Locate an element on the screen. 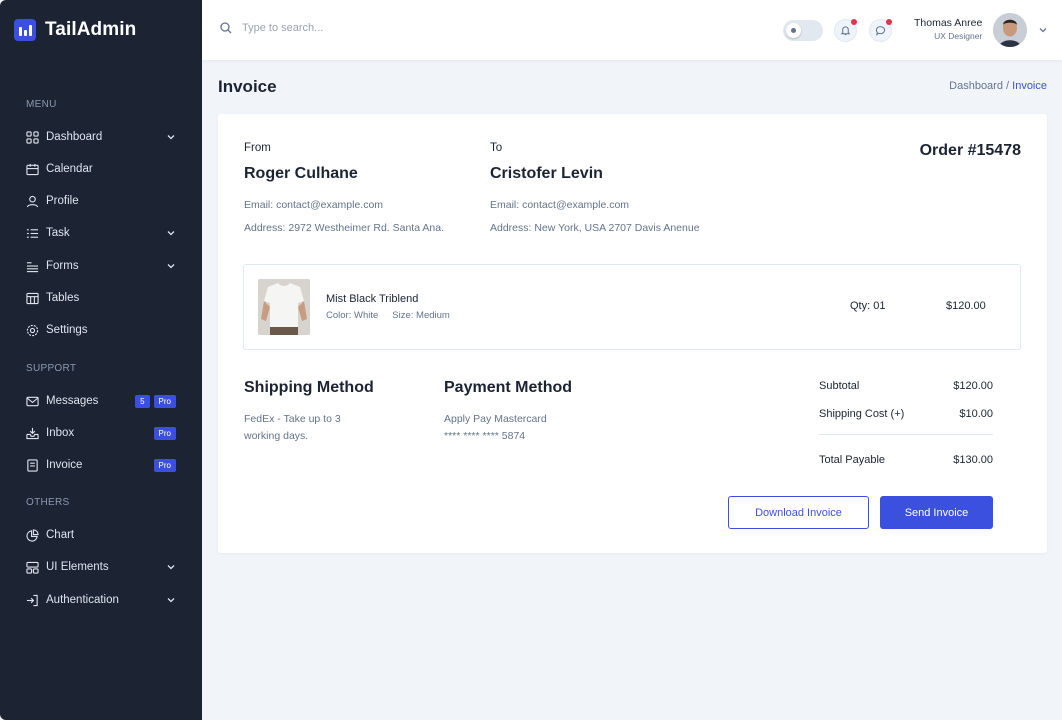 The height and width of the screenshot is (720, 1062). bell-icon is located at coordinates (845, 31).